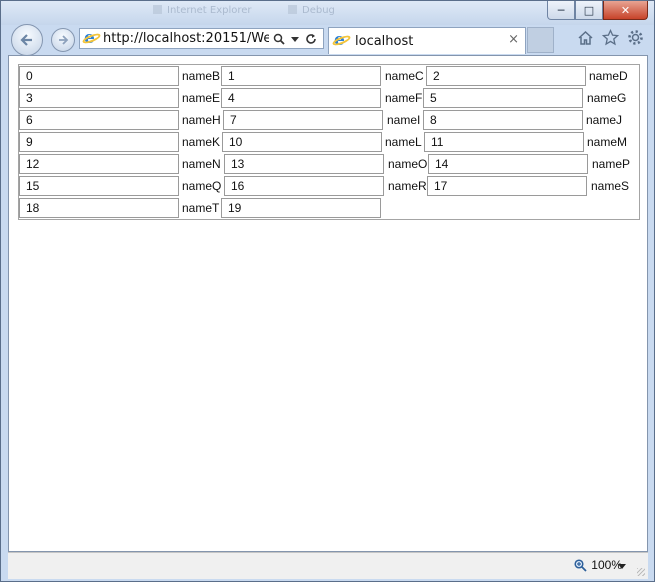 This screenshot has width=655, height=582. What do you see at coordinates (295, 39) in the screenshot?
I see `dropdown-icon` at bounding box center [295, 39].